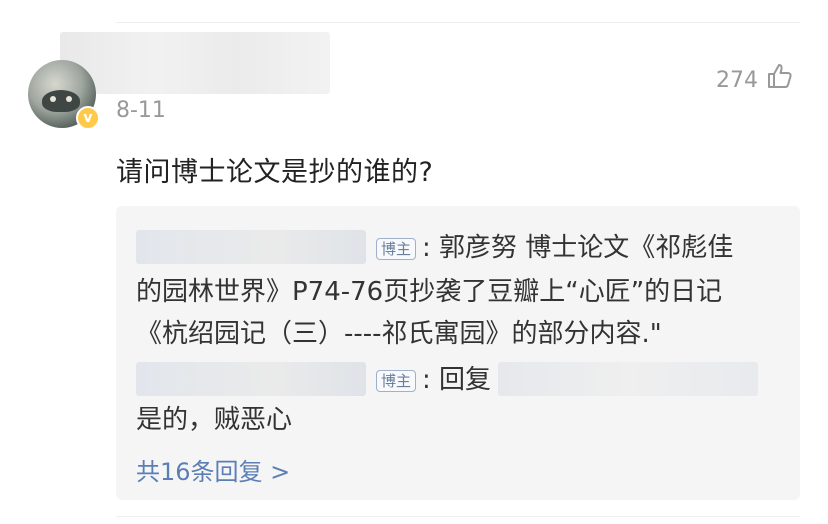 The image size is (828, 524). Describe the element at coordinates (275, 172) in the screenshot. I see `comment-text: 请问博士论文是抄的谁的?` at that location.